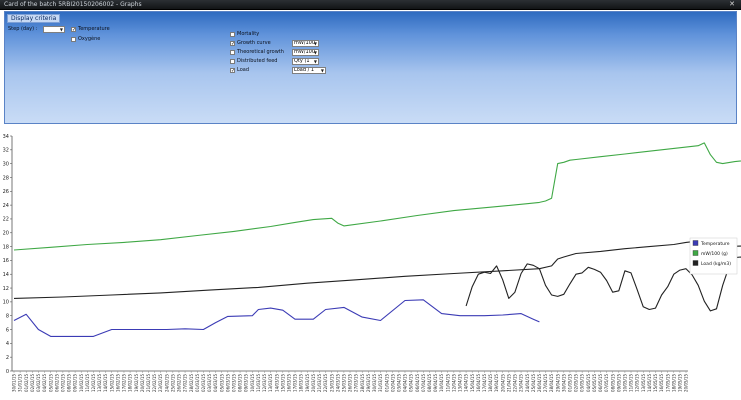  Describe the element at coordinates (130, 383) in the screenshot. I see `x-tick-label: 18/02/15` at that location.